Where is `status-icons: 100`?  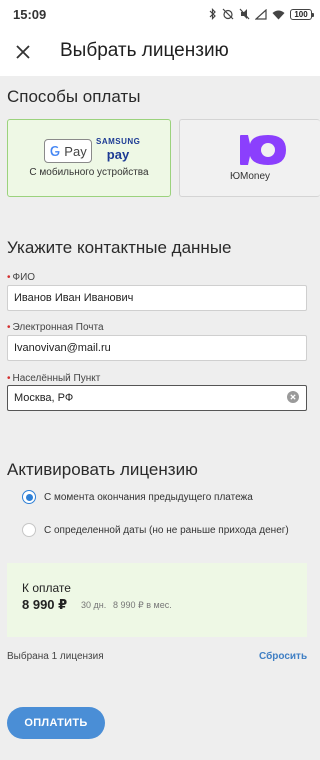
status-icons: 100 is located at coordinates (261, 14).